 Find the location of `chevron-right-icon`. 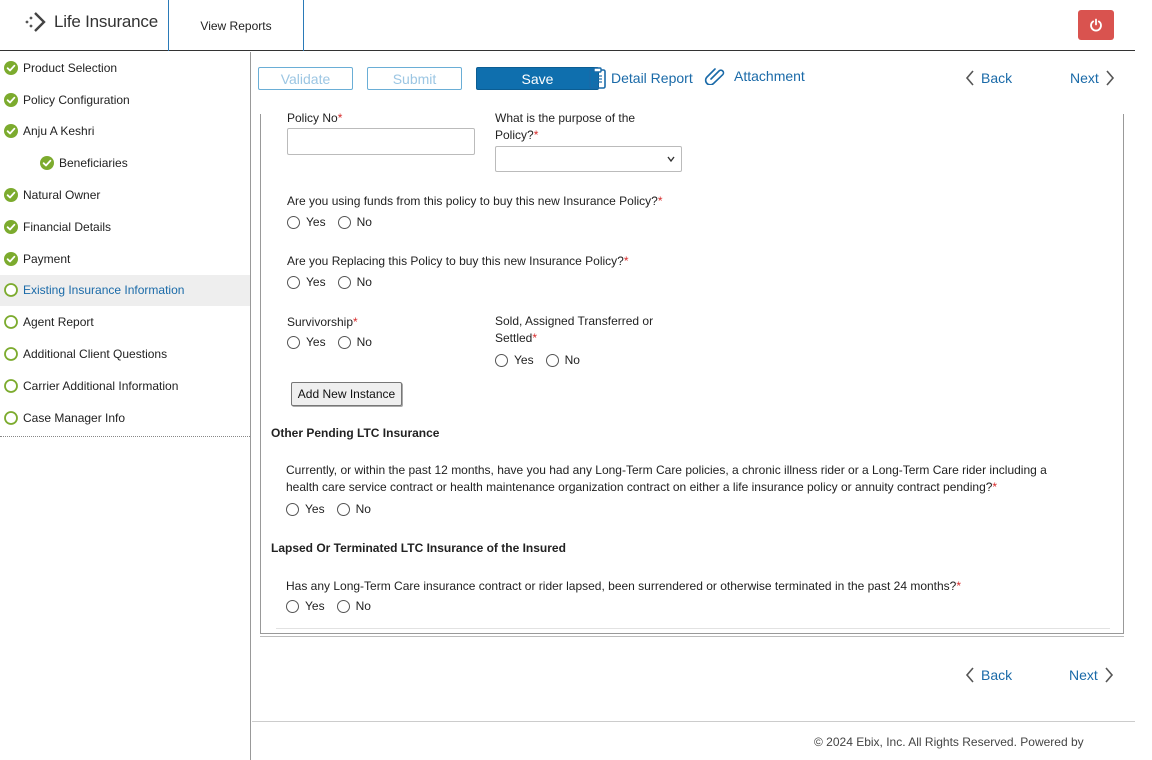

chevron-right-icon is located at coordinates (1110, 78).